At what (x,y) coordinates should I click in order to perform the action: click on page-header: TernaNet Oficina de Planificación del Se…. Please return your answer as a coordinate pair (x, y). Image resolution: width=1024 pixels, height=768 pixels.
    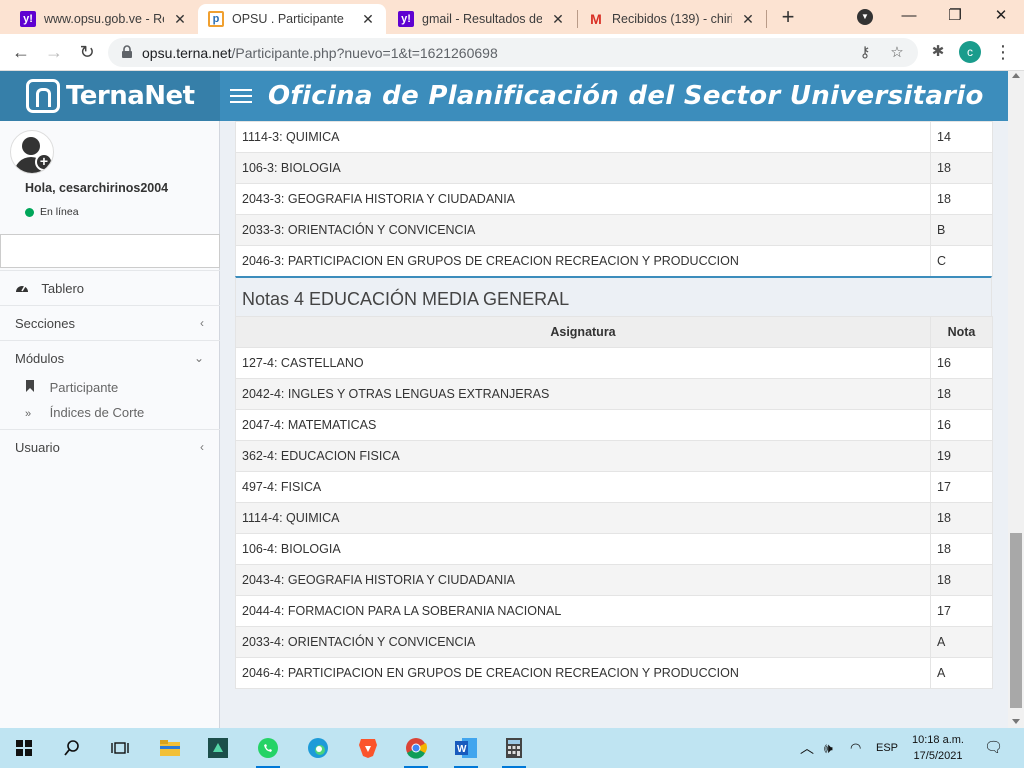
    Looking at the image, I should click on (504, 96).